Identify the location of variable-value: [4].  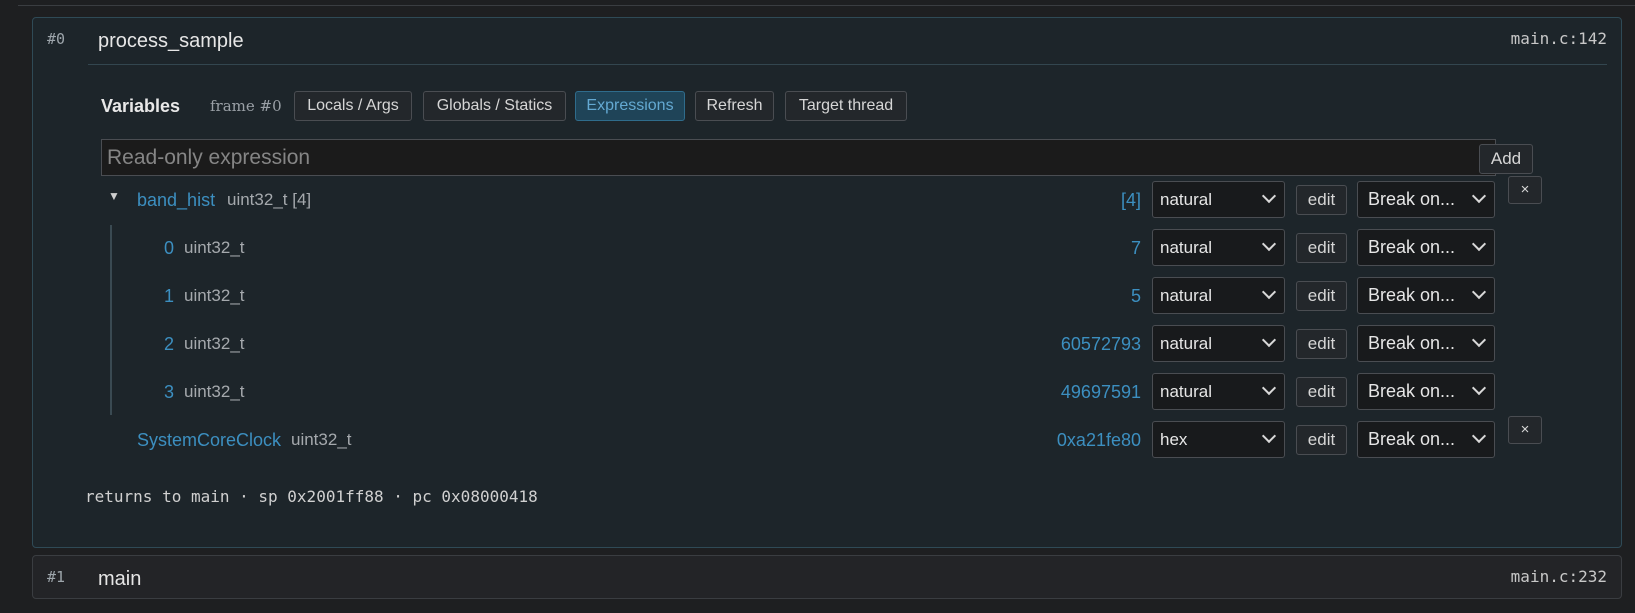
(1131, 200).